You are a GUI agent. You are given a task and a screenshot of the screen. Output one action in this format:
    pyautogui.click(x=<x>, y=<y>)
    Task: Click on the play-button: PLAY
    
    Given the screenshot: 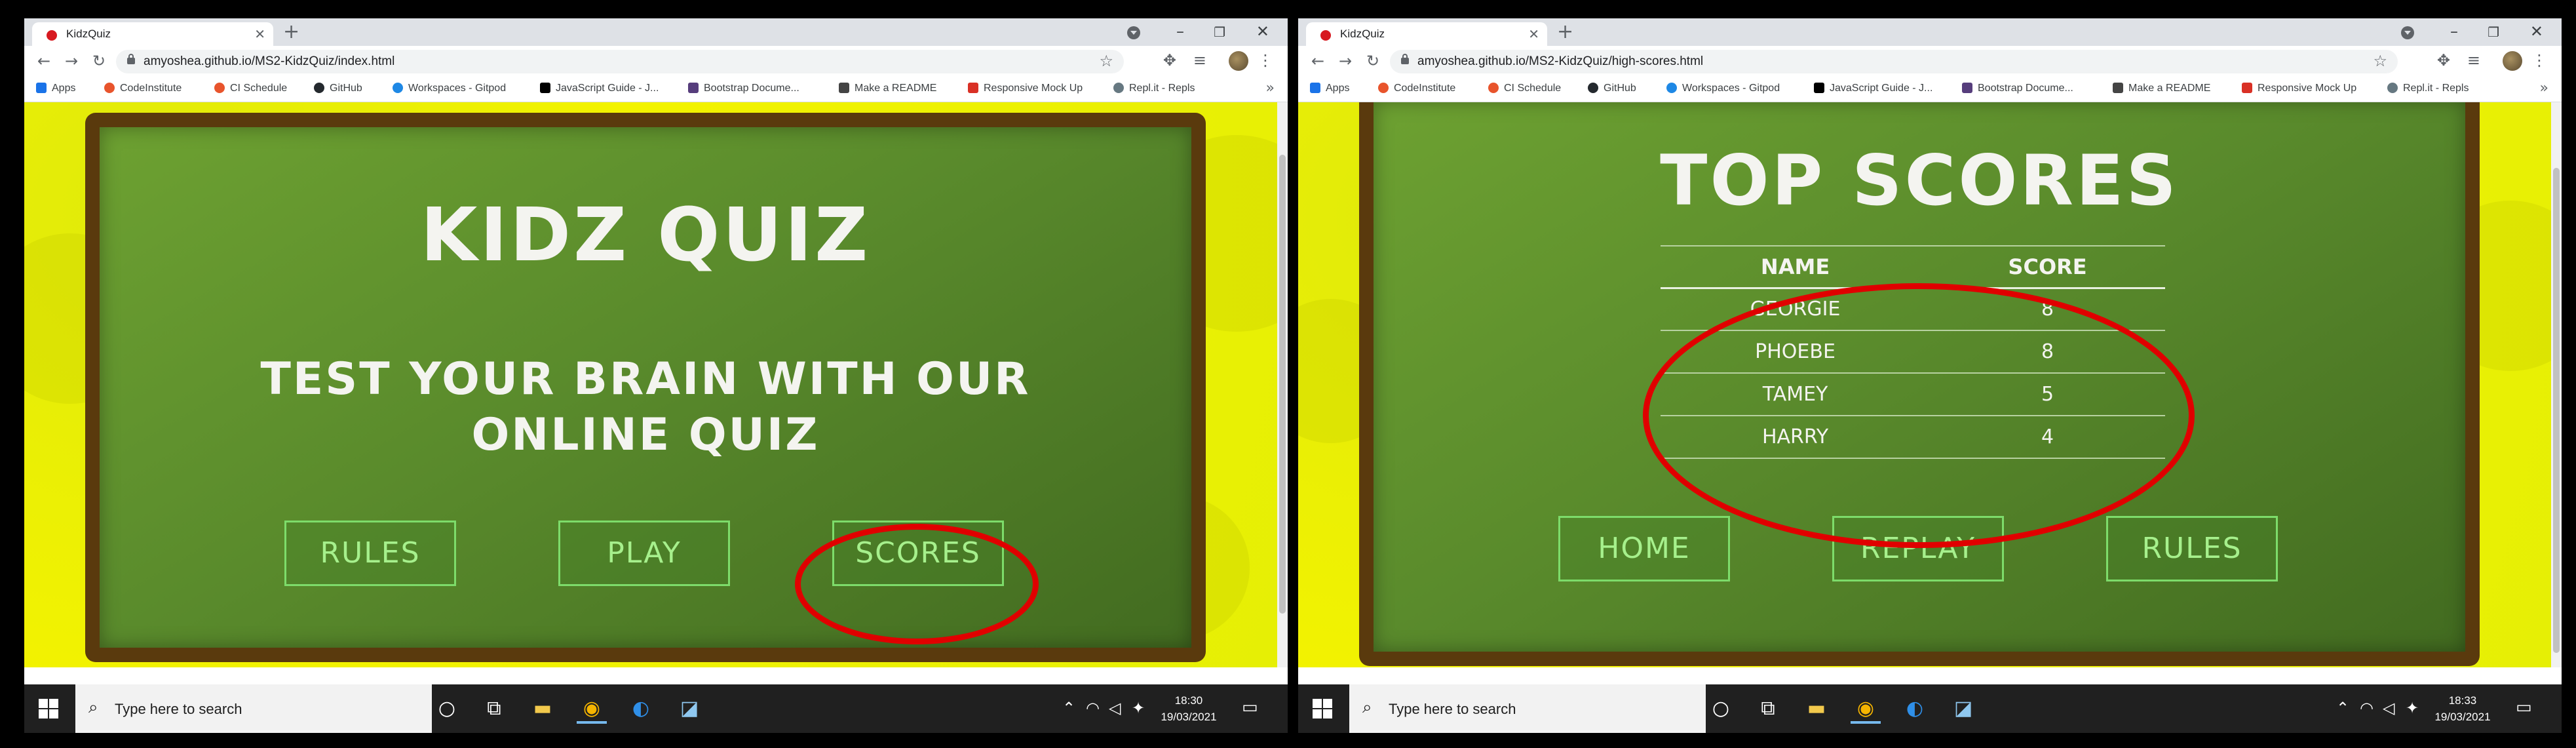 What is the action you would take?
    pyautogui.click(x=644, y=553)
    